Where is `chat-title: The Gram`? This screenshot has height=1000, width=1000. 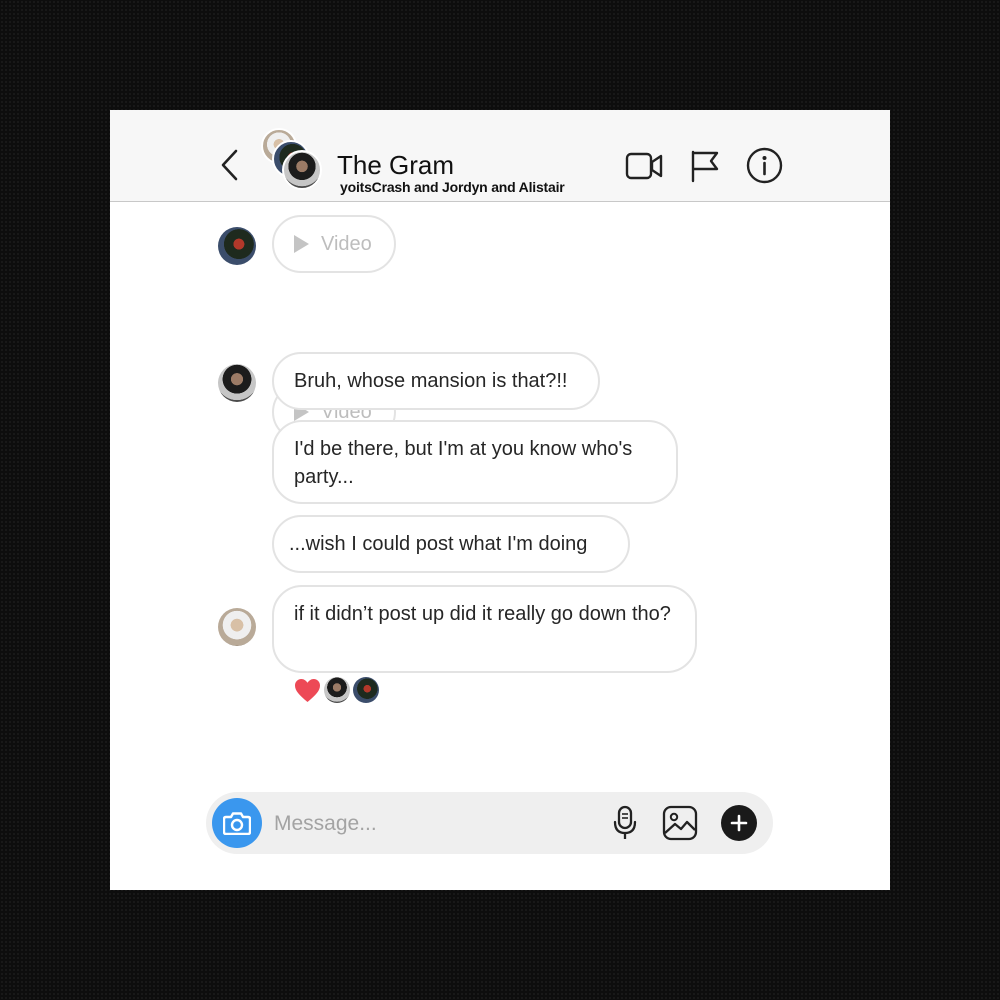
chat-title: The Gram is located at coordinates (395, 165).